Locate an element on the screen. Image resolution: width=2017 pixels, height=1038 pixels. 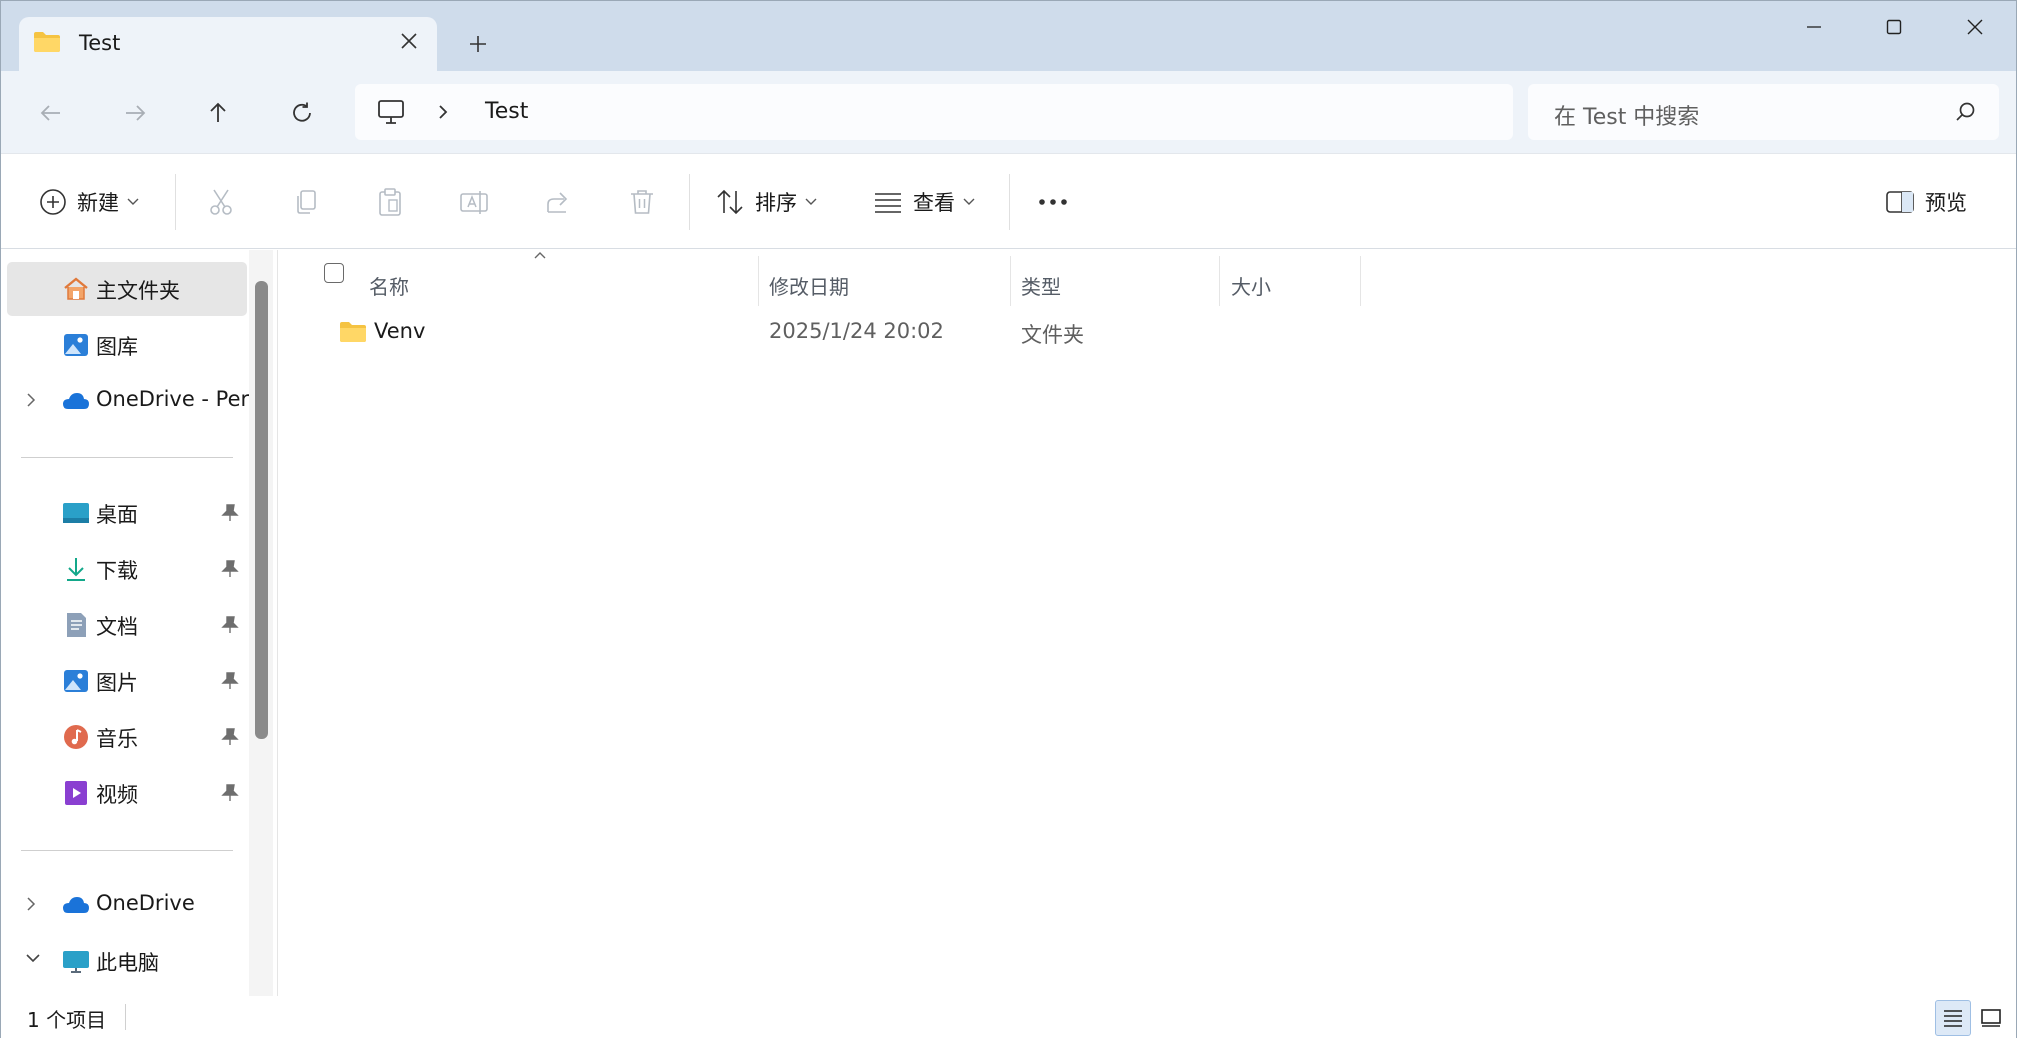
new-button: 新建 is located at coordinates (89, 202).